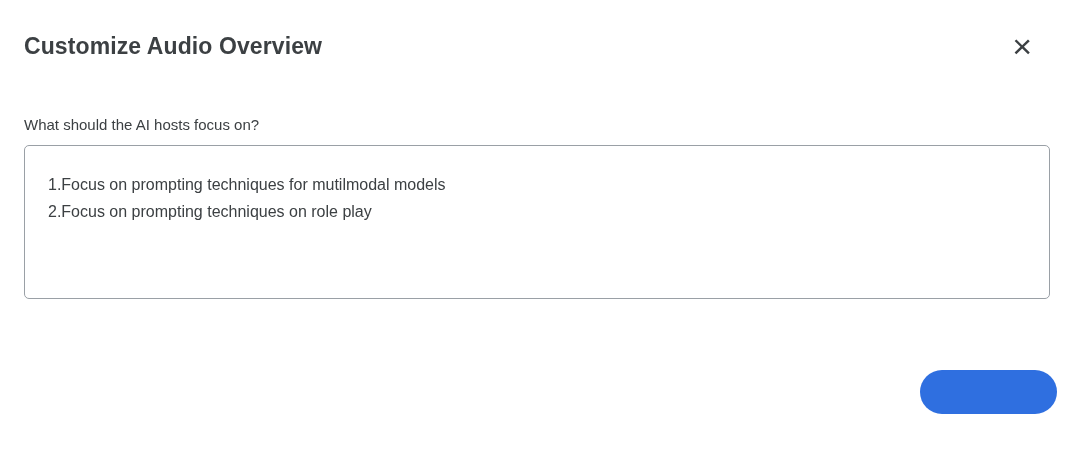 This screenshot has width=1078, height=452. Describe the element at coordinates (142, 124) in the screenshot. I see `field-label: What should the AI hosts focus on?` at that location.